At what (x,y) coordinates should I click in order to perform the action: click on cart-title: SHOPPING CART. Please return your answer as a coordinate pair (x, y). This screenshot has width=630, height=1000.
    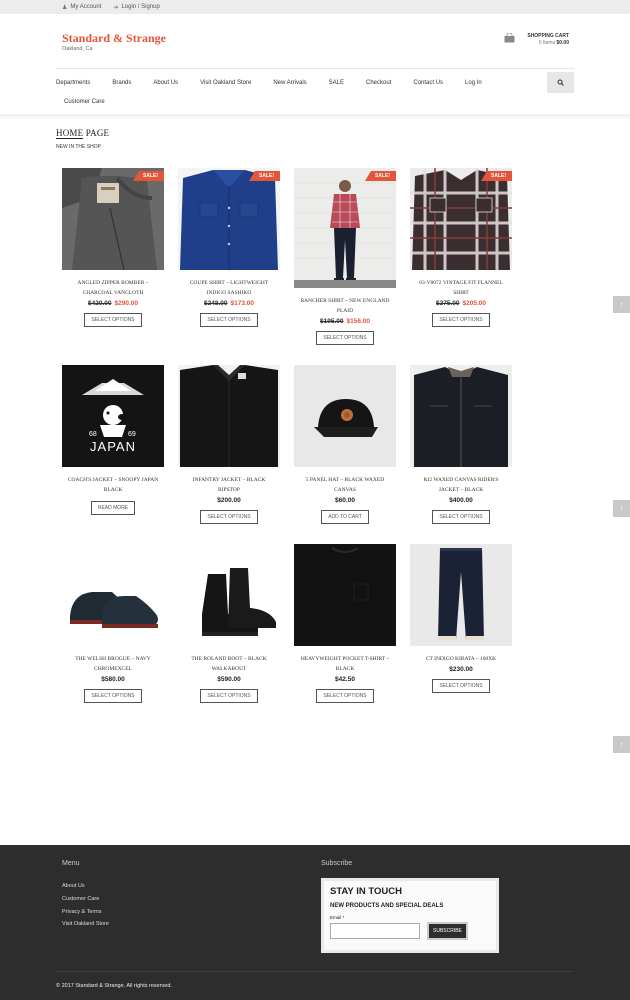
    Looking at the image, I should click on (548, 36).